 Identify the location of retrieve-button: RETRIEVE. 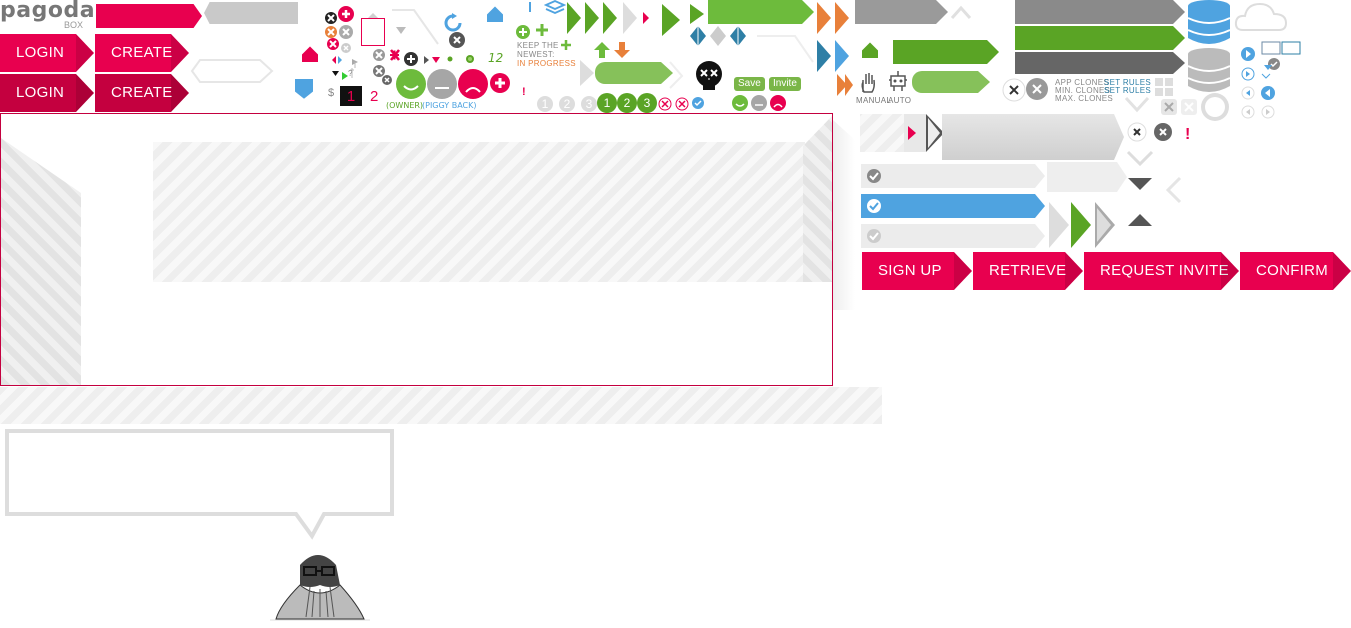
(1028, 271).